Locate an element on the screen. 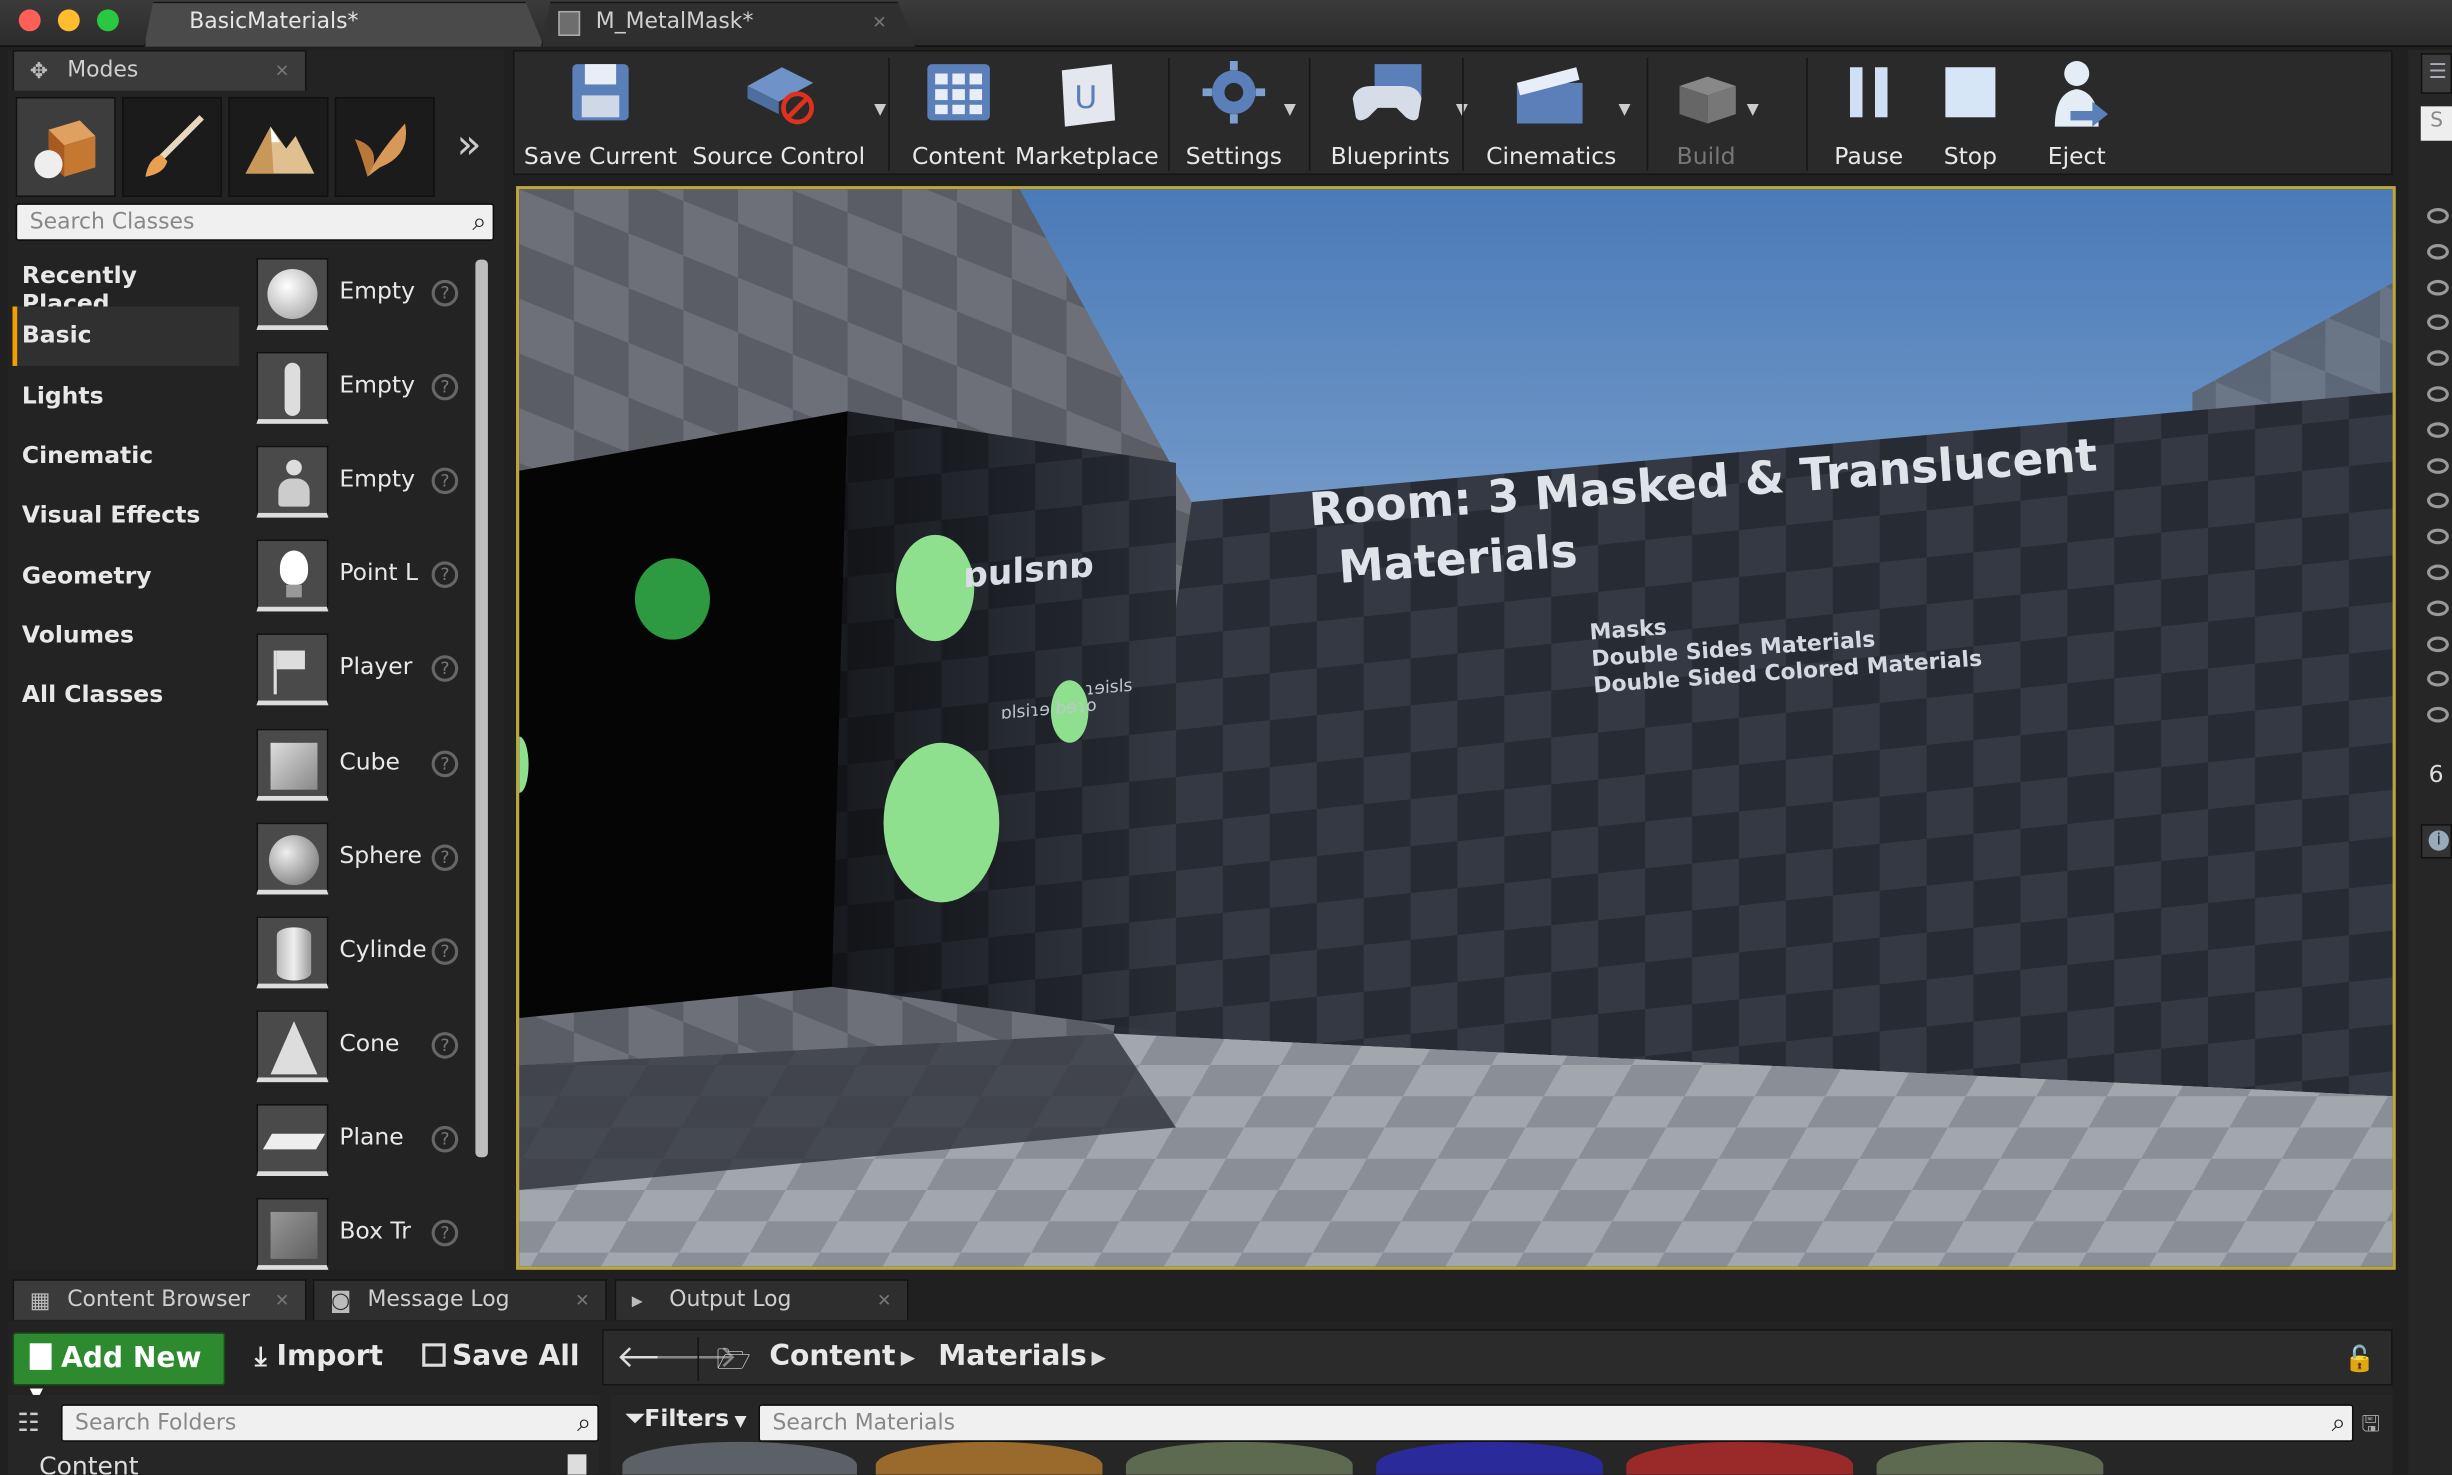 This screenshot has height=1475, width=2452. tab-content-browser: ▦ Content Browser ✕ is located at coordinates (159, 1299).